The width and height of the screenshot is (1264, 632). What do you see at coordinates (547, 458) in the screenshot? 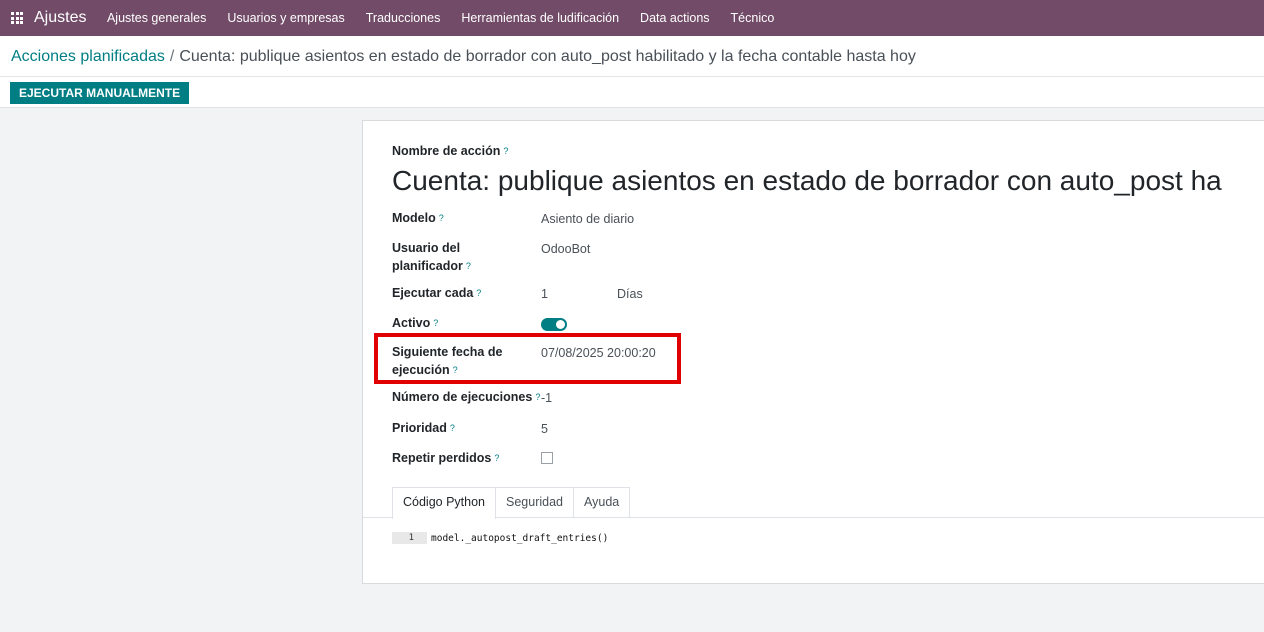
I see `doall-checkbox` at bounding box center [547, 458].